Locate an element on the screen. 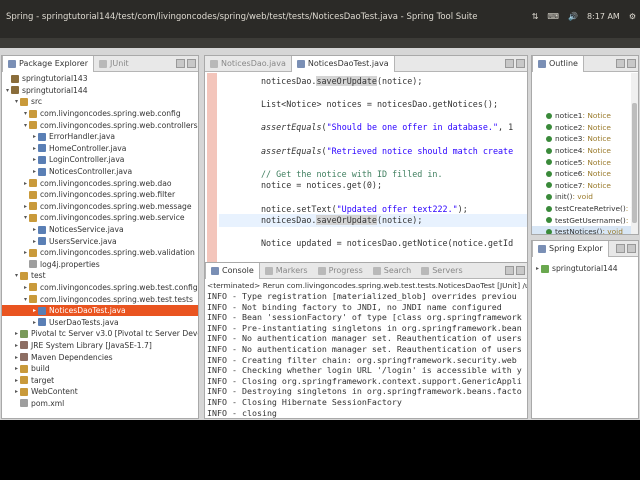  spring-explorer-item: ▸ springtutorial144 is located at coordinates (585, 269).